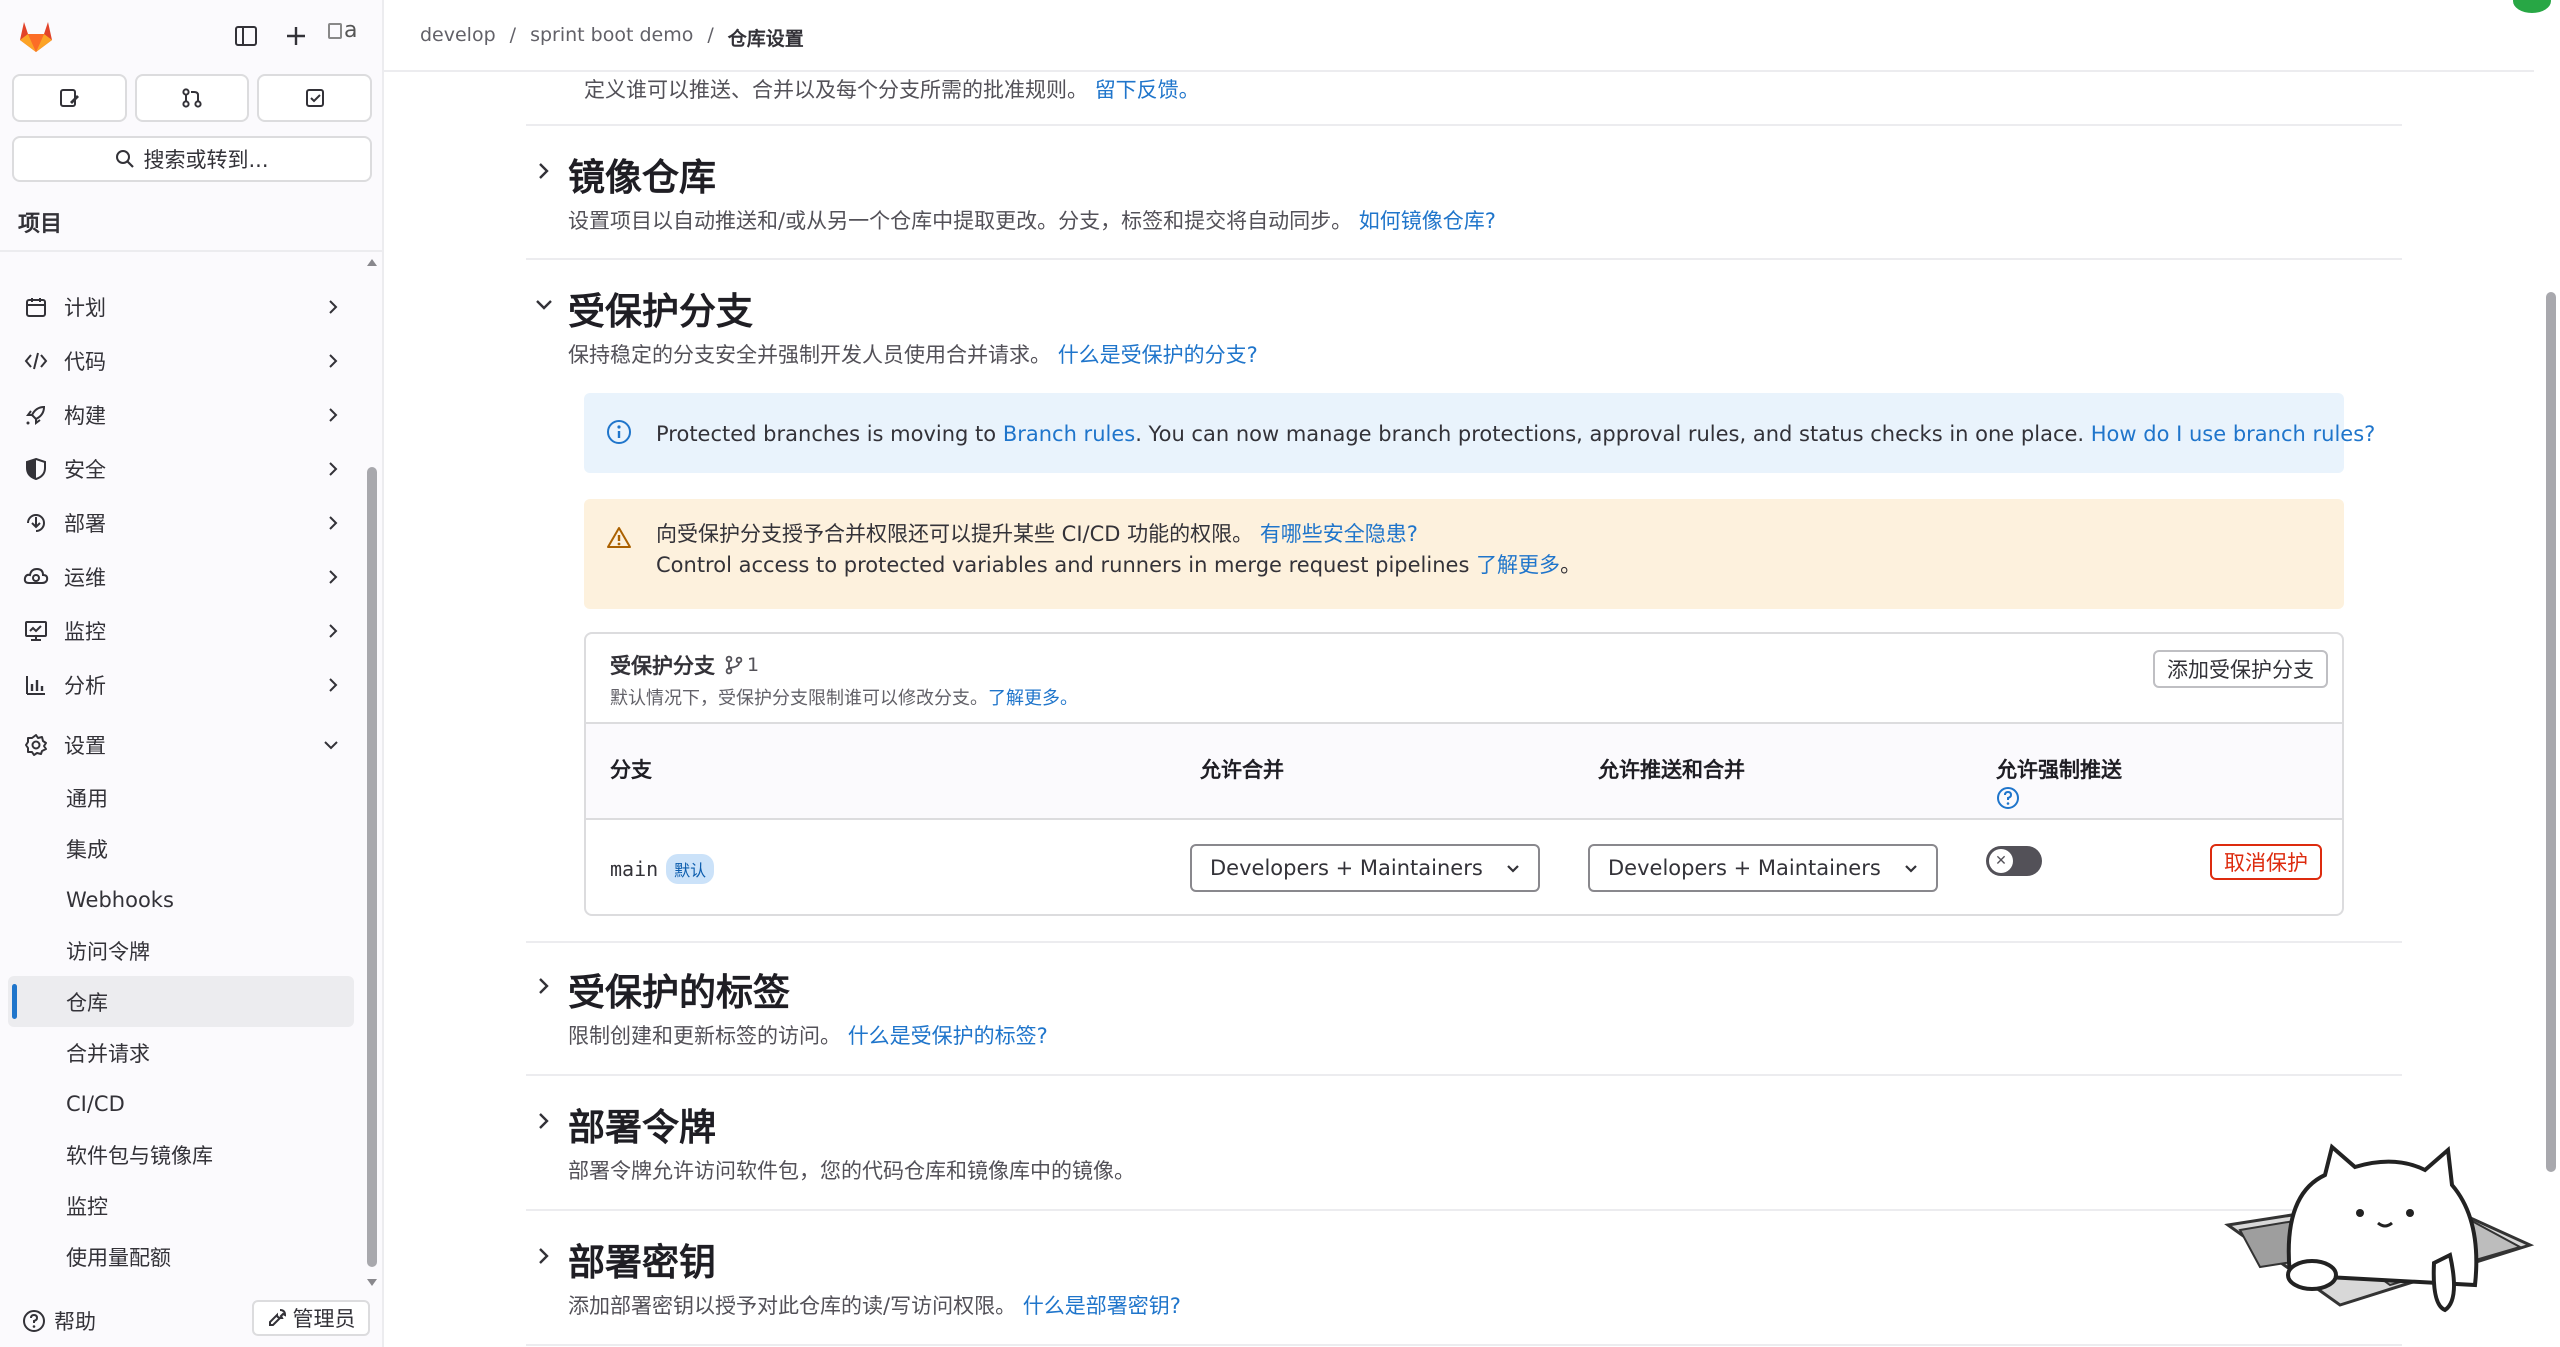  Describe the element at coordinates (181, 307) in the screenshot. I see `sidebar-item-plan: 计划` at that location.